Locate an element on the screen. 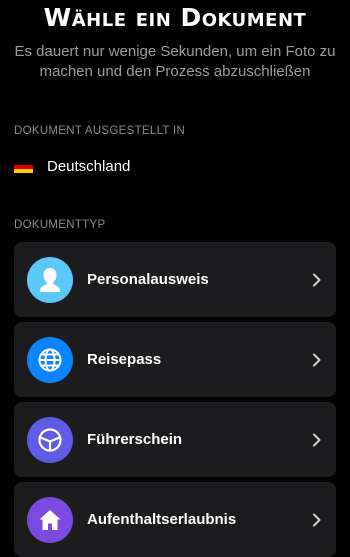  document-option-label: Personalausweis is located at coordinates (148, 279).